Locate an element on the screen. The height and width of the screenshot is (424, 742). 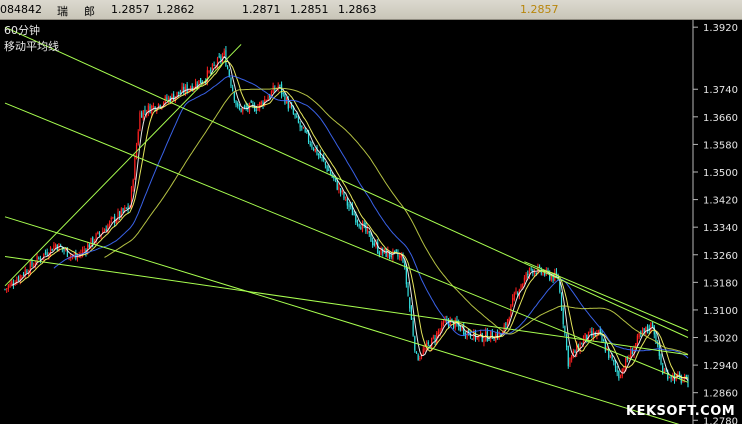
y-tick-label: 1.2860 is located at coordinates (720, 394).